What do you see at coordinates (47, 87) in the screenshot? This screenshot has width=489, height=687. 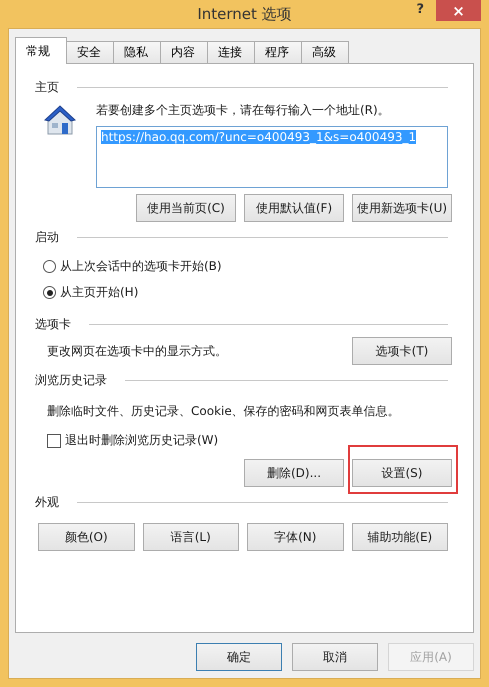 I see `section-heading: 主页` at bounding box center [47, 87].